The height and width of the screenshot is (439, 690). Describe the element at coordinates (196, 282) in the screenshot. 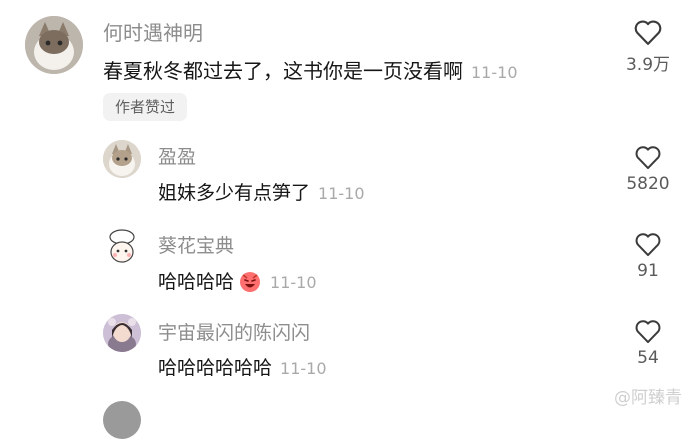

I see `comment-body: 哈哈哈哈` at that location.